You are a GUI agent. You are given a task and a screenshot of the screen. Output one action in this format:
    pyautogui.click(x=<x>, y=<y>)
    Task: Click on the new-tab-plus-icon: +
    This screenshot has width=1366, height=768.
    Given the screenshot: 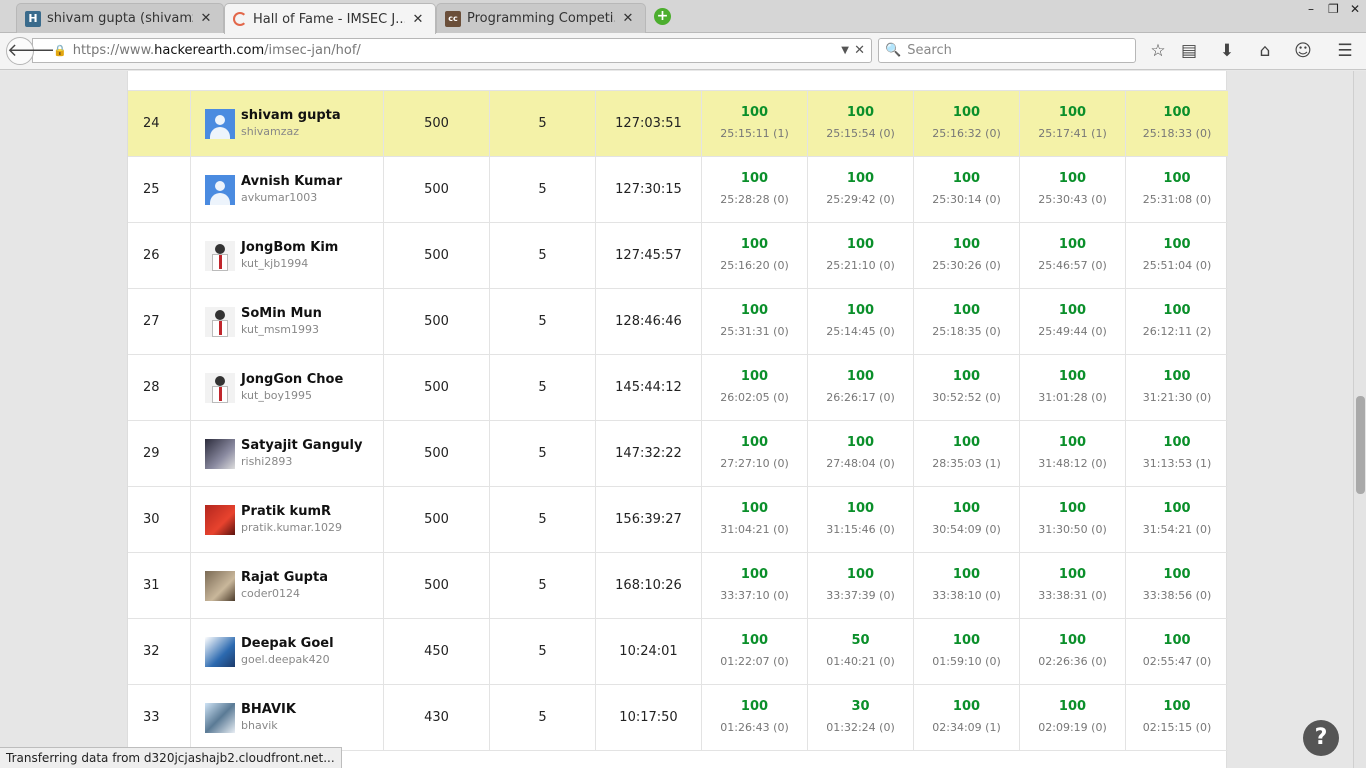 What is the action you would take?
    pyautogui.click(x=662, y=16)
    